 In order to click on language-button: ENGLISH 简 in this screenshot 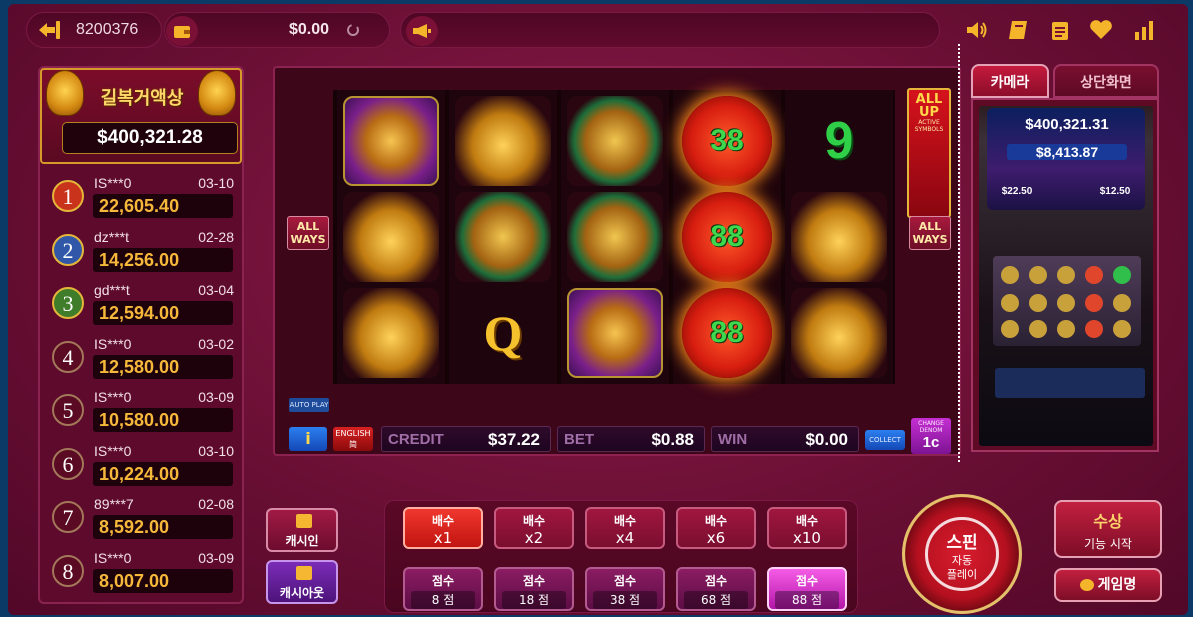, I will do `click(353, 439)`.